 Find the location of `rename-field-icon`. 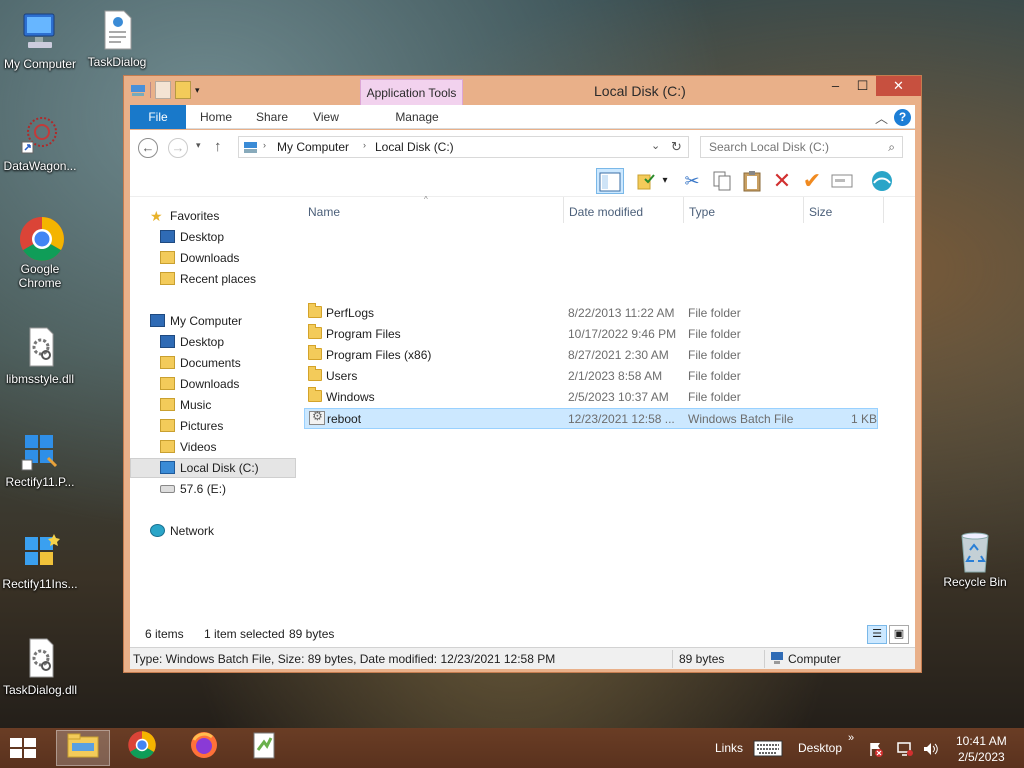

rename-field-icon is located at coordinates (842, 181).